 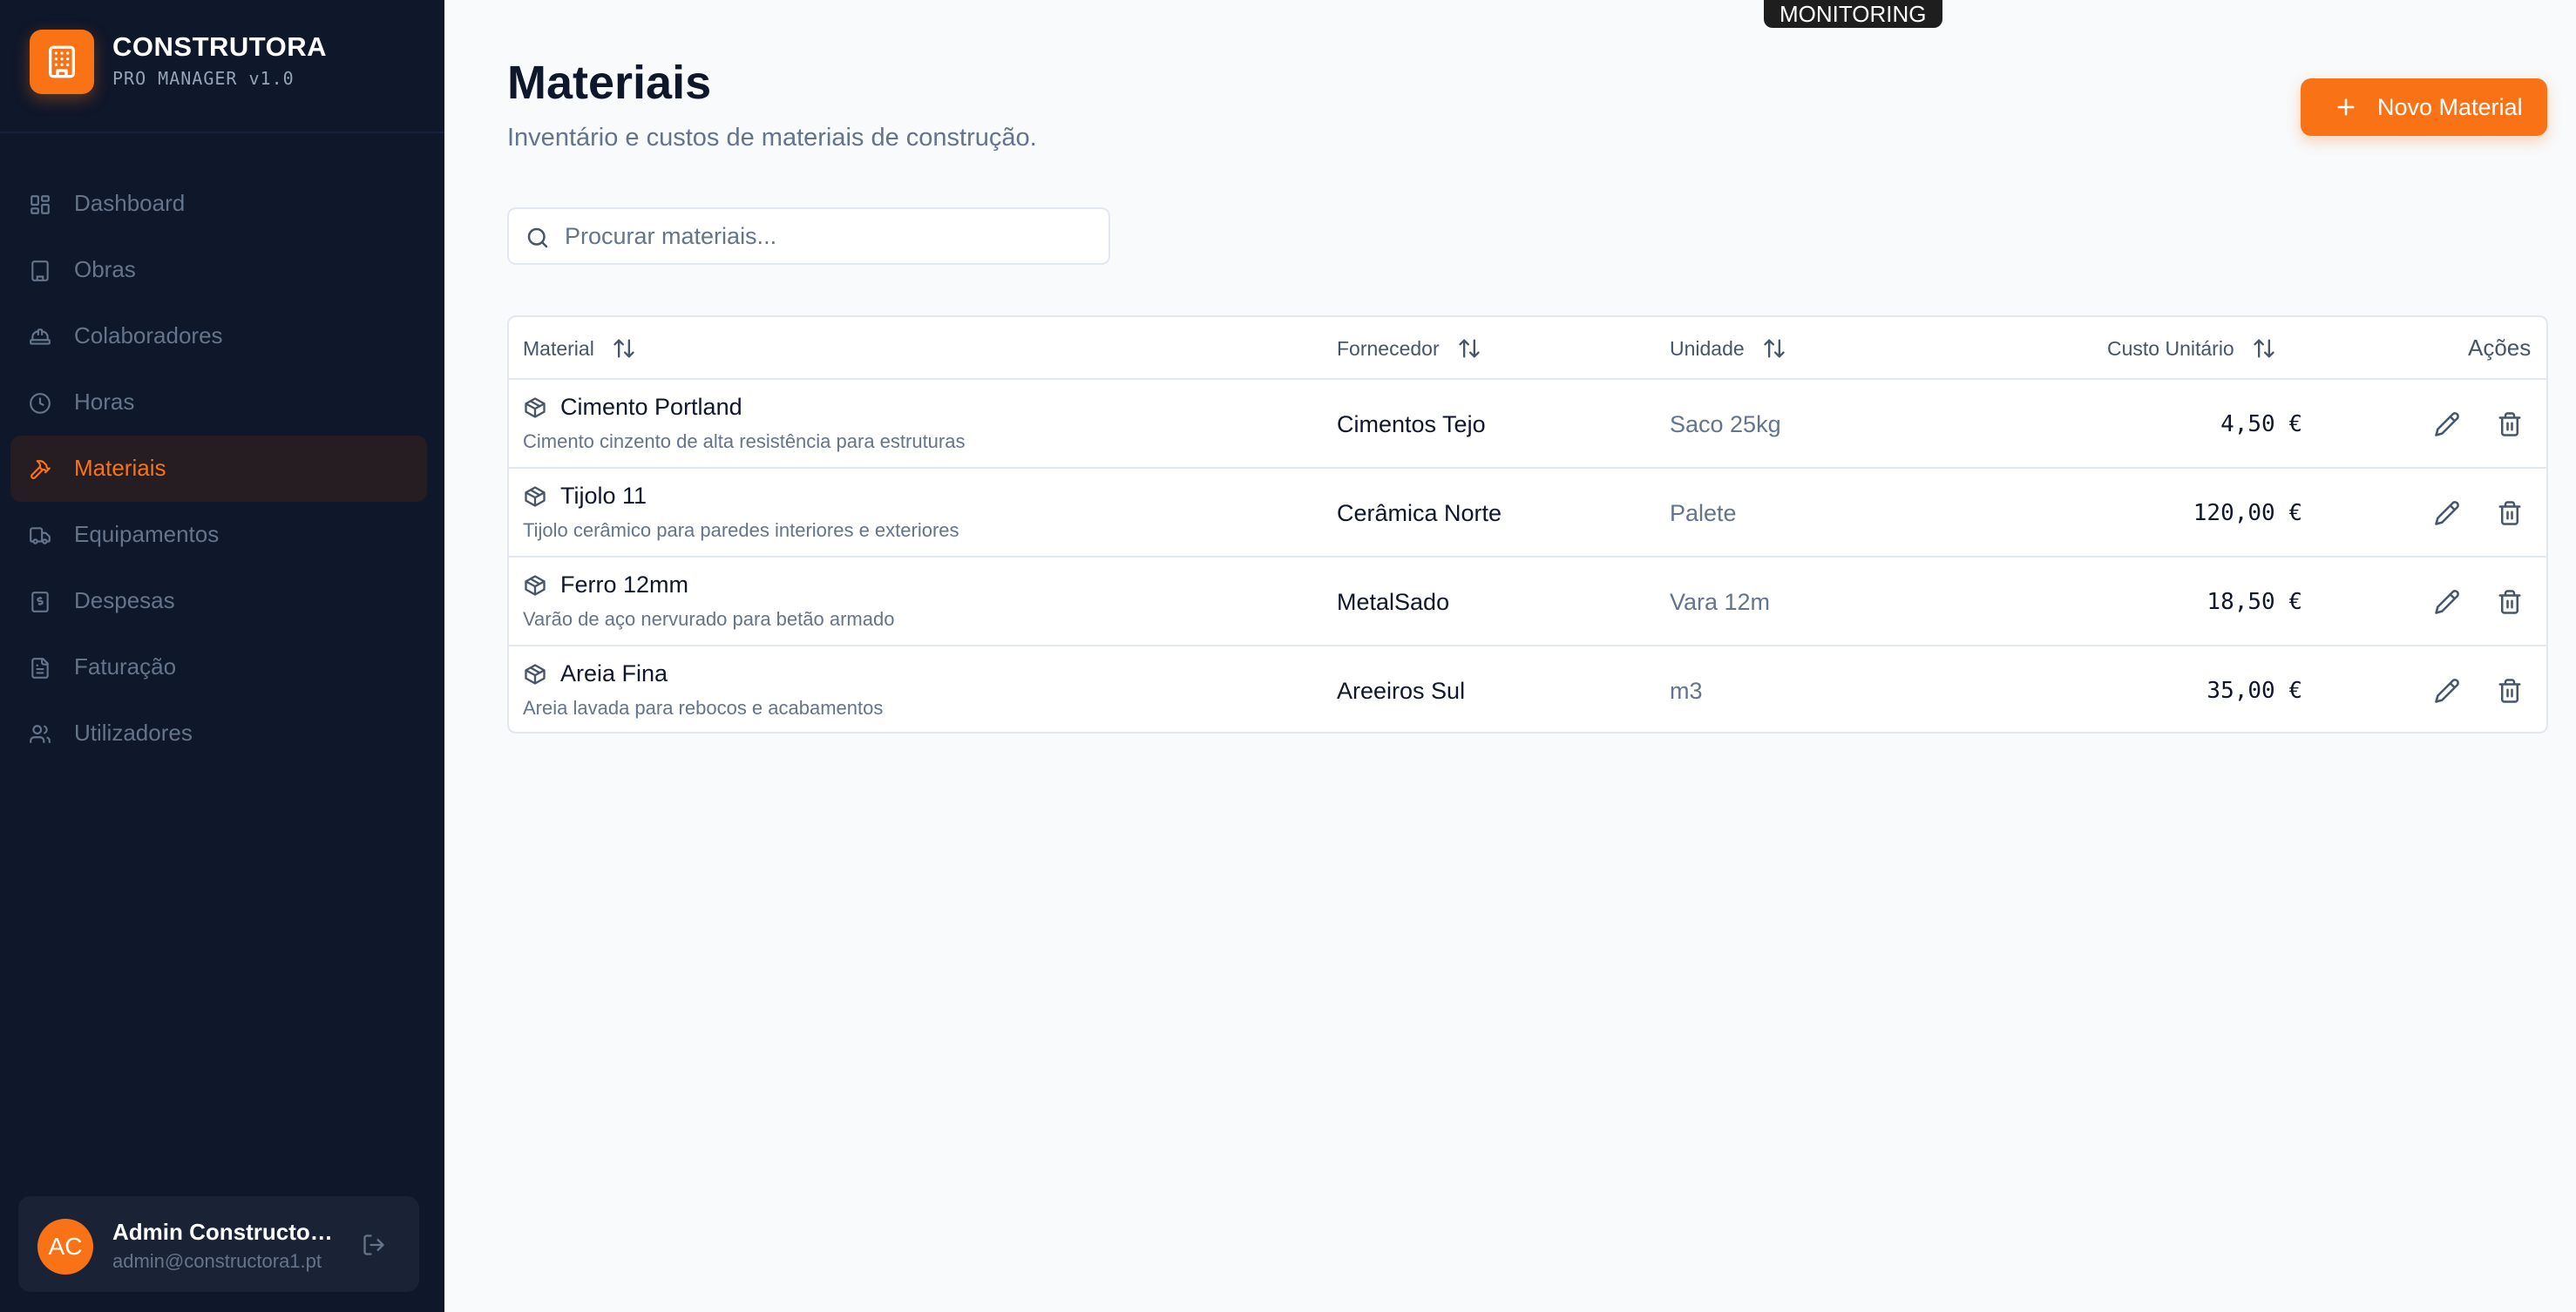 I want to click on material-name: Ferro 12mm, so click(x=625, y=585).